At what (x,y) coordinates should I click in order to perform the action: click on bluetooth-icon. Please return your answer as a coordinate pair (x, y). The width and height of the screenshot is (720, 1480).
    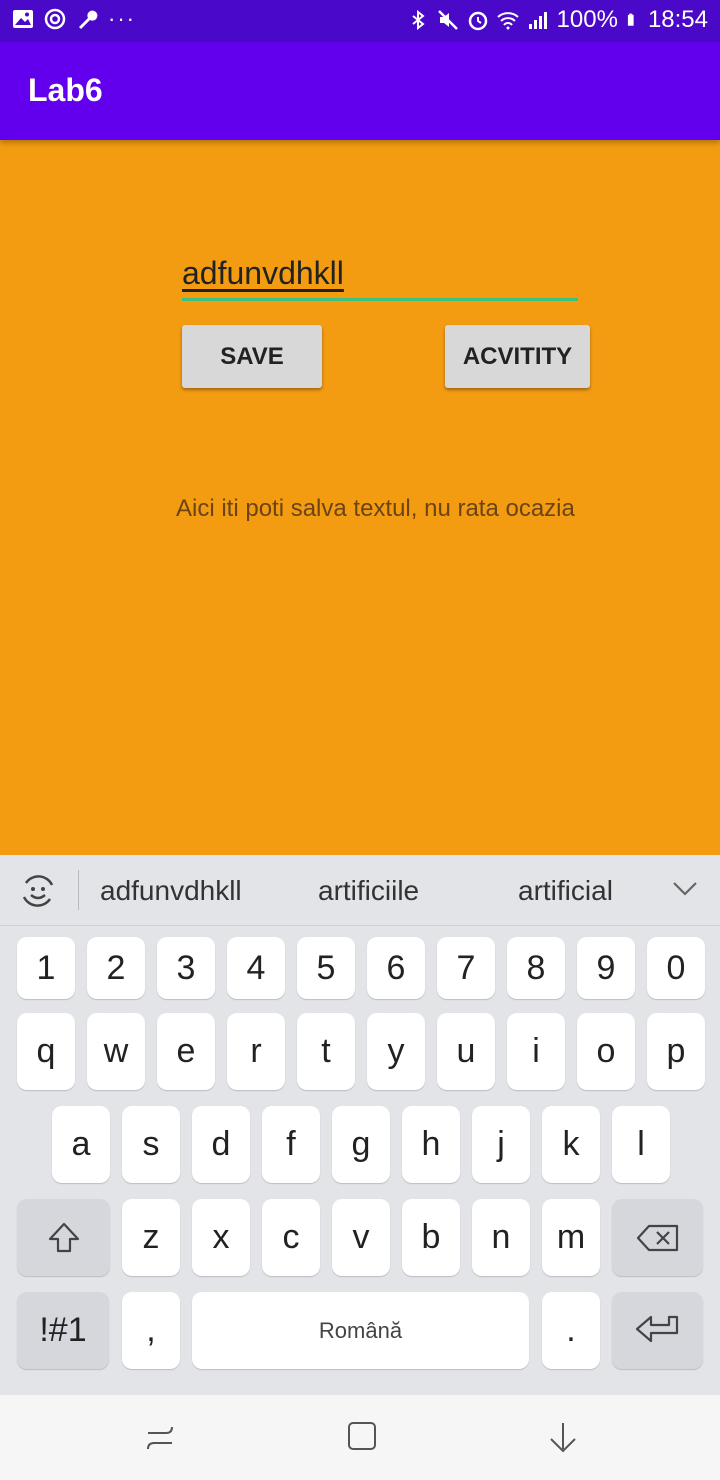
    Looking at the image, I should click on (418, 20).